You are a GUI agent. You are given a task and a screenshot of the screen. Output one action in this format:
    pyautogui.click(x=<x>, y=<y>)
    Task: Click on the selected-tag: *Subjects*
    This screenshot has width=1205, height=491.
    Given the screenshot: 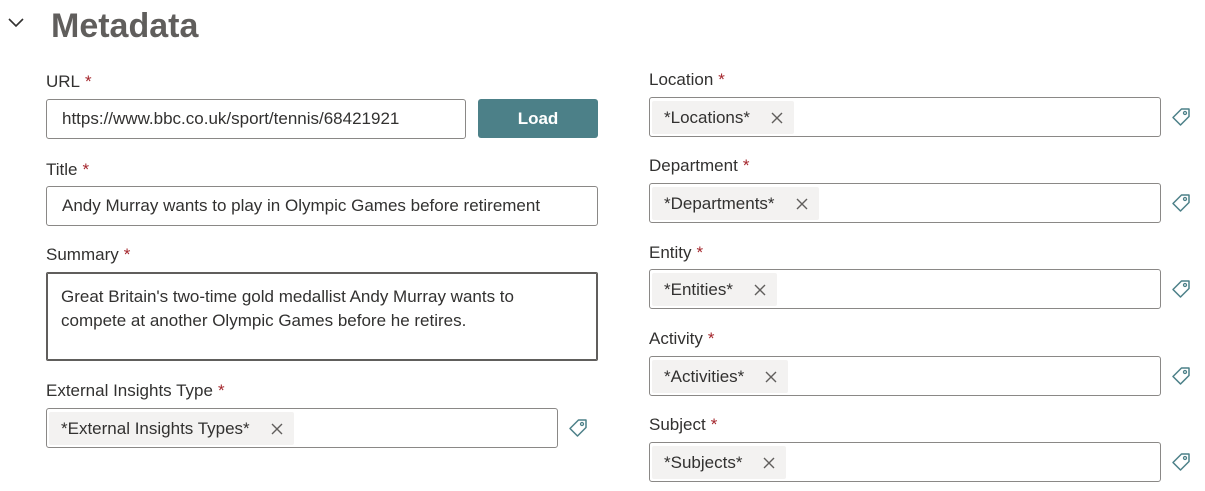 What is the action you would take?
    pyautogui.click(x=719, y=462)
    